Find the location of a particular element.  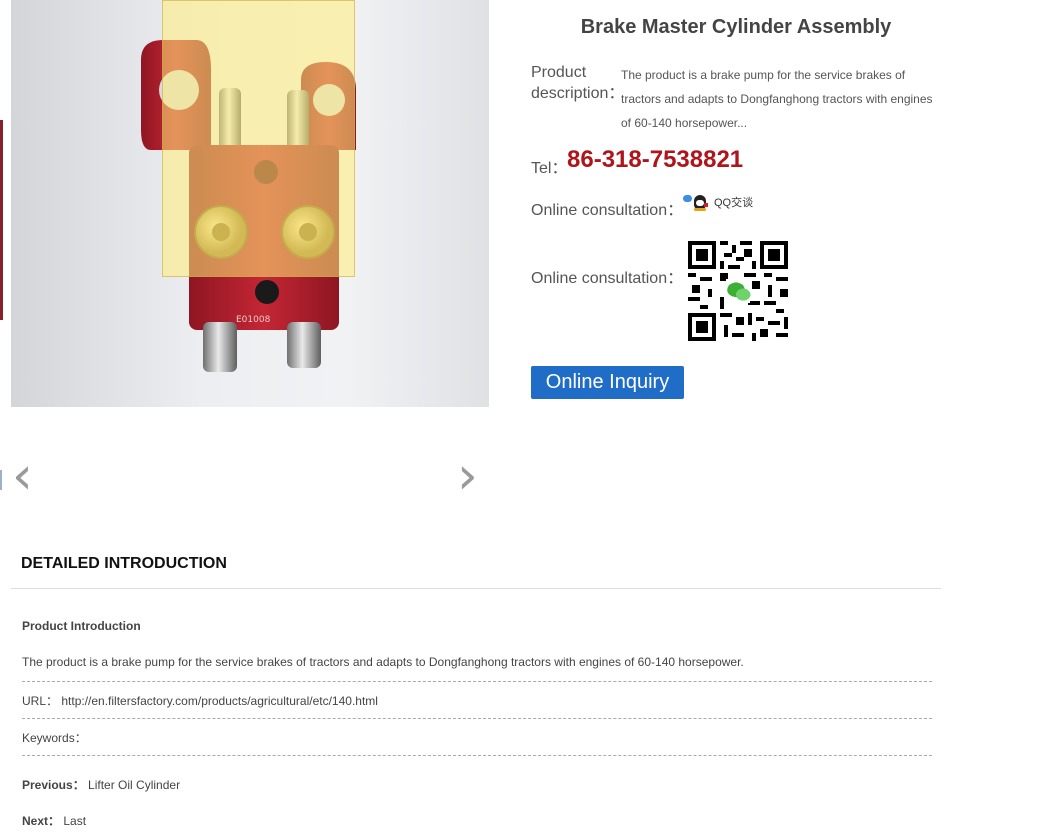

next-row: Next： Last is located at coordinates (54, 820).